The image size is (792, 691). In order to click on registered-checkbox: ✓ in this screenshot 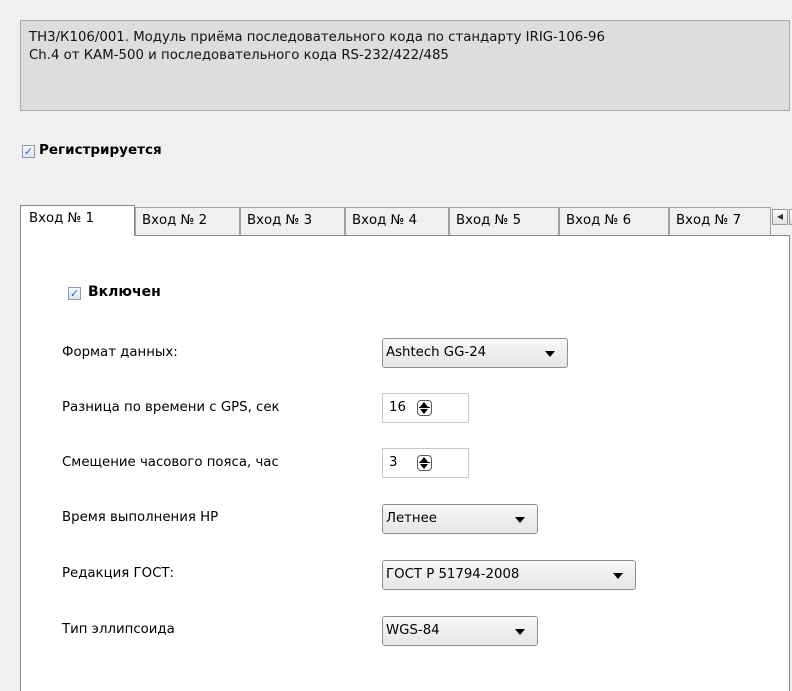, I will do `click(28, 151)`.